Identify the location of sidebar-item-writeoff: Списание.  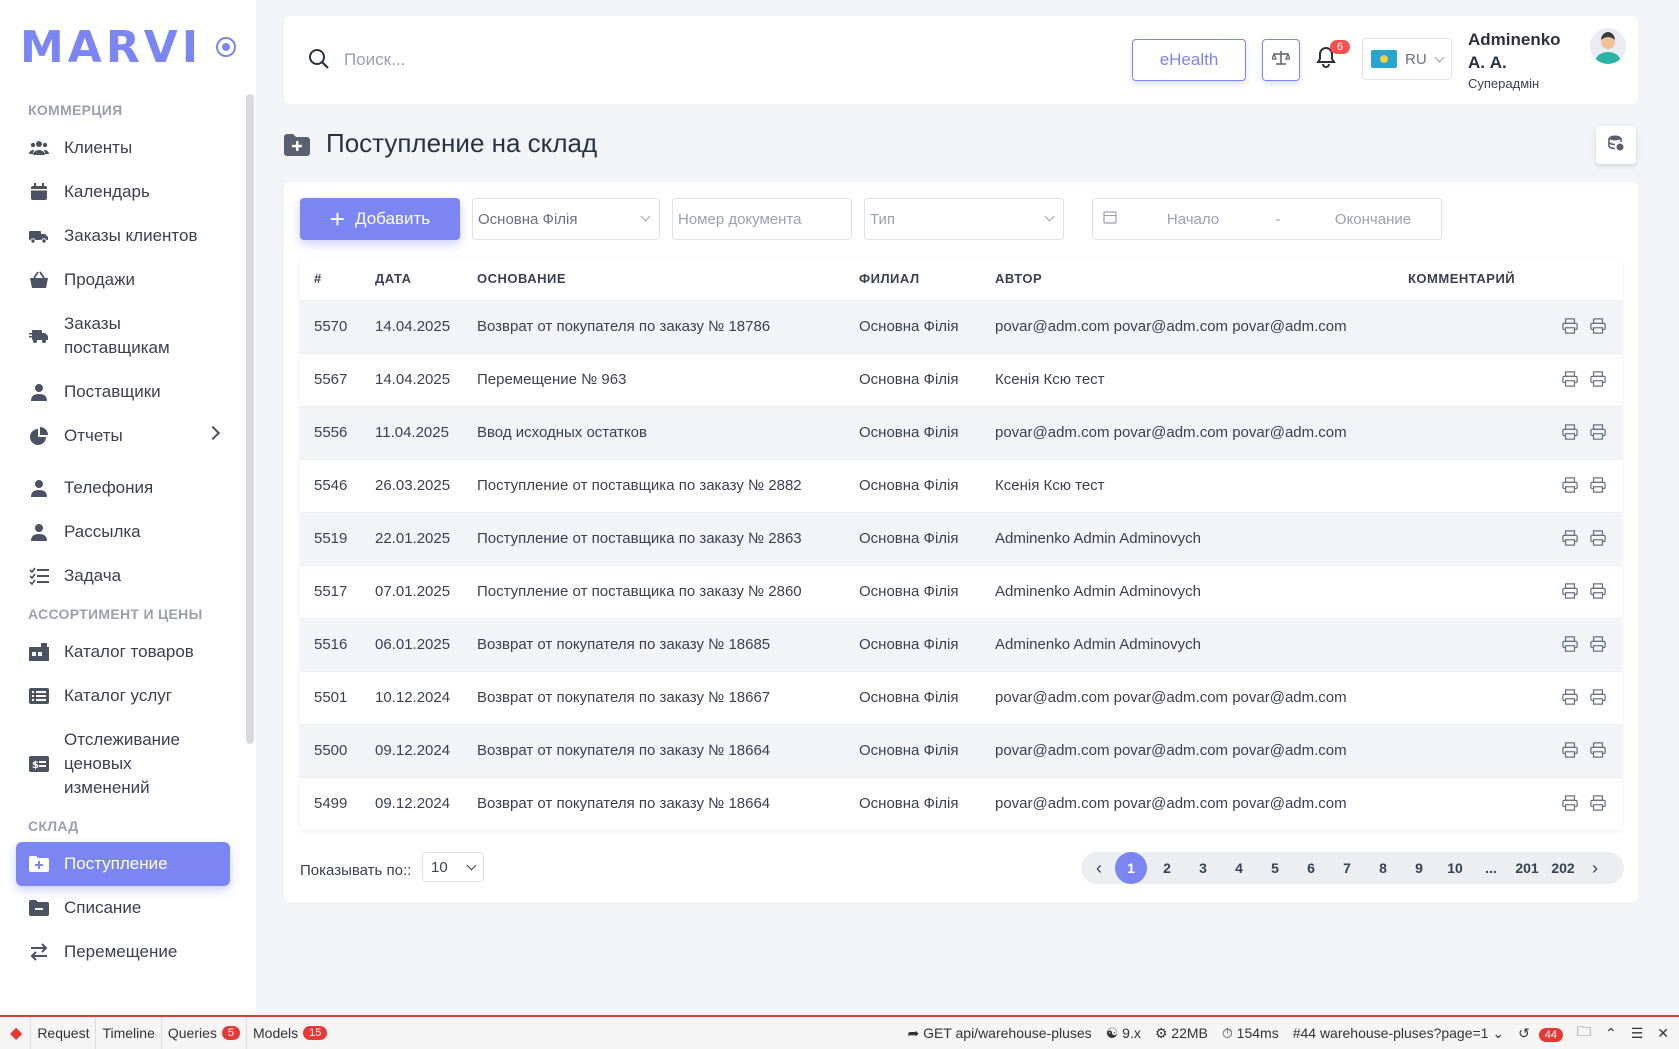
(128, 908).